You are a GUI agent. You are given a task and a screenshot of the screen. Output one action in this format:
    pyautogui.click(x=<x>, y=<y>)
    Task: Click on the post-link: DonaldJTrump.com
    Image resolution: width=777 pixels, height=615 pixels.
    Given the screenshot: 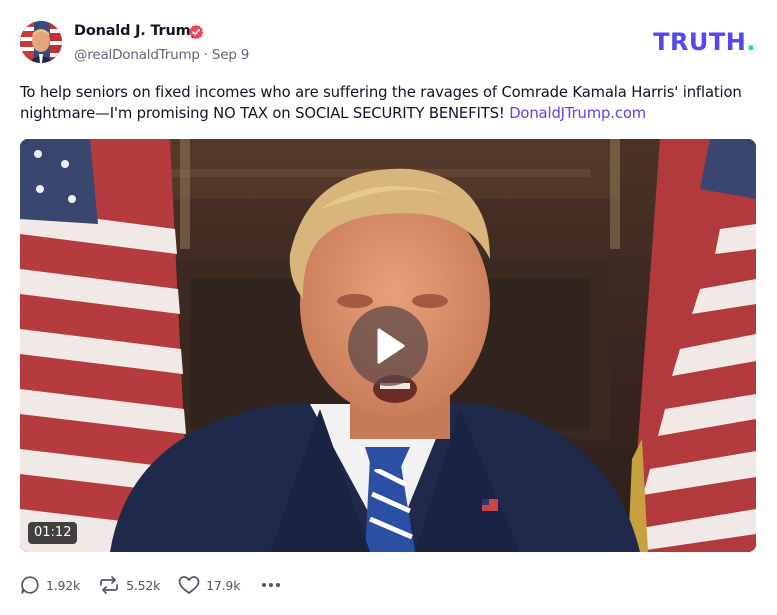 What is the action you would take?
    pyautogui.click(x=577, y=113)
    